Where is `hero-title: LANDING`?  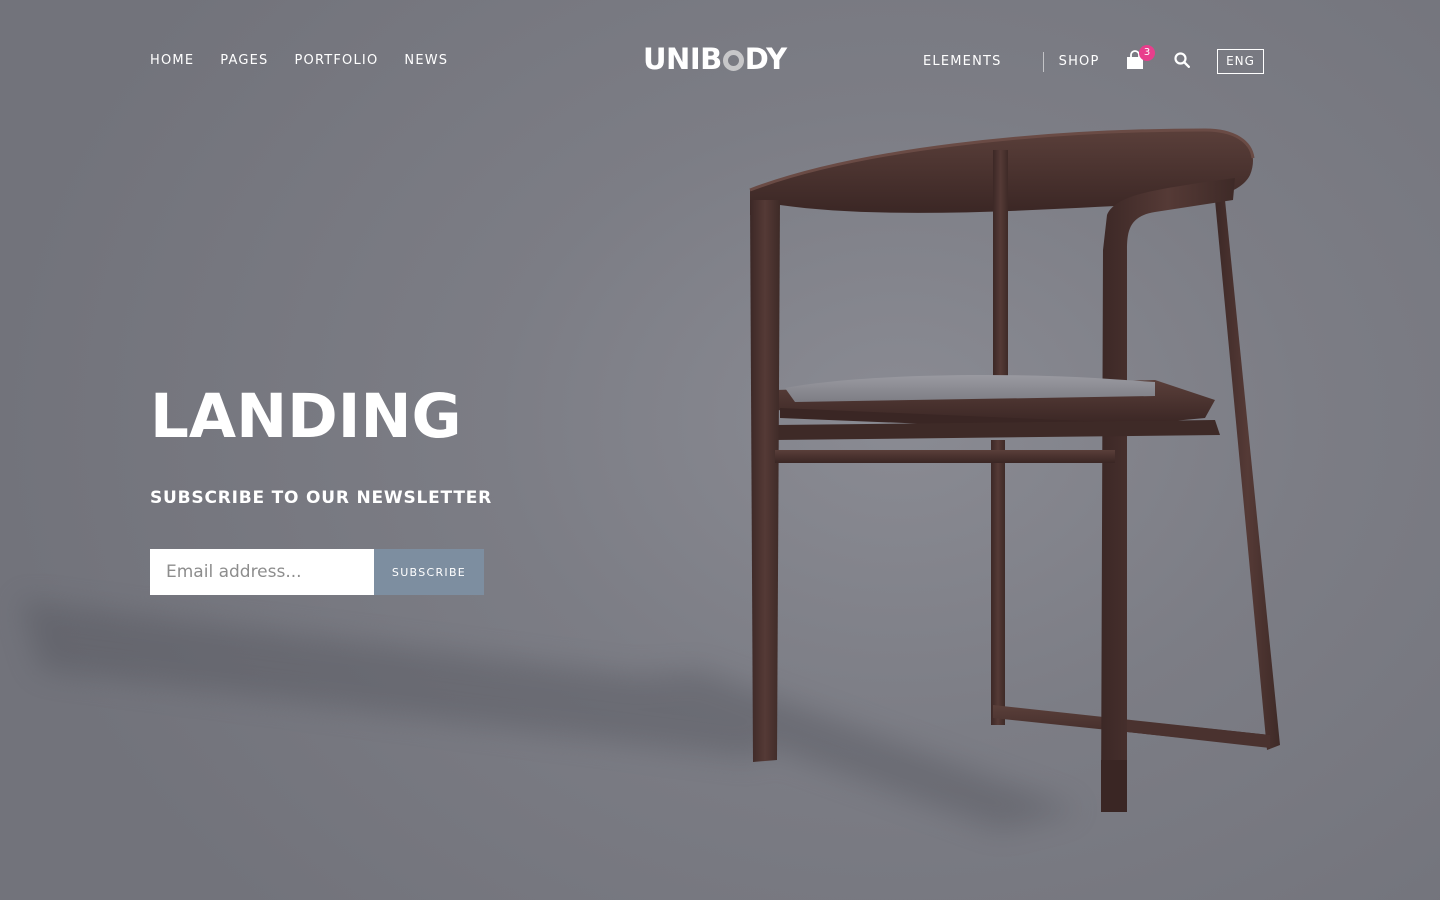 hero-title: LANDING is located at coordinates (306, 416).